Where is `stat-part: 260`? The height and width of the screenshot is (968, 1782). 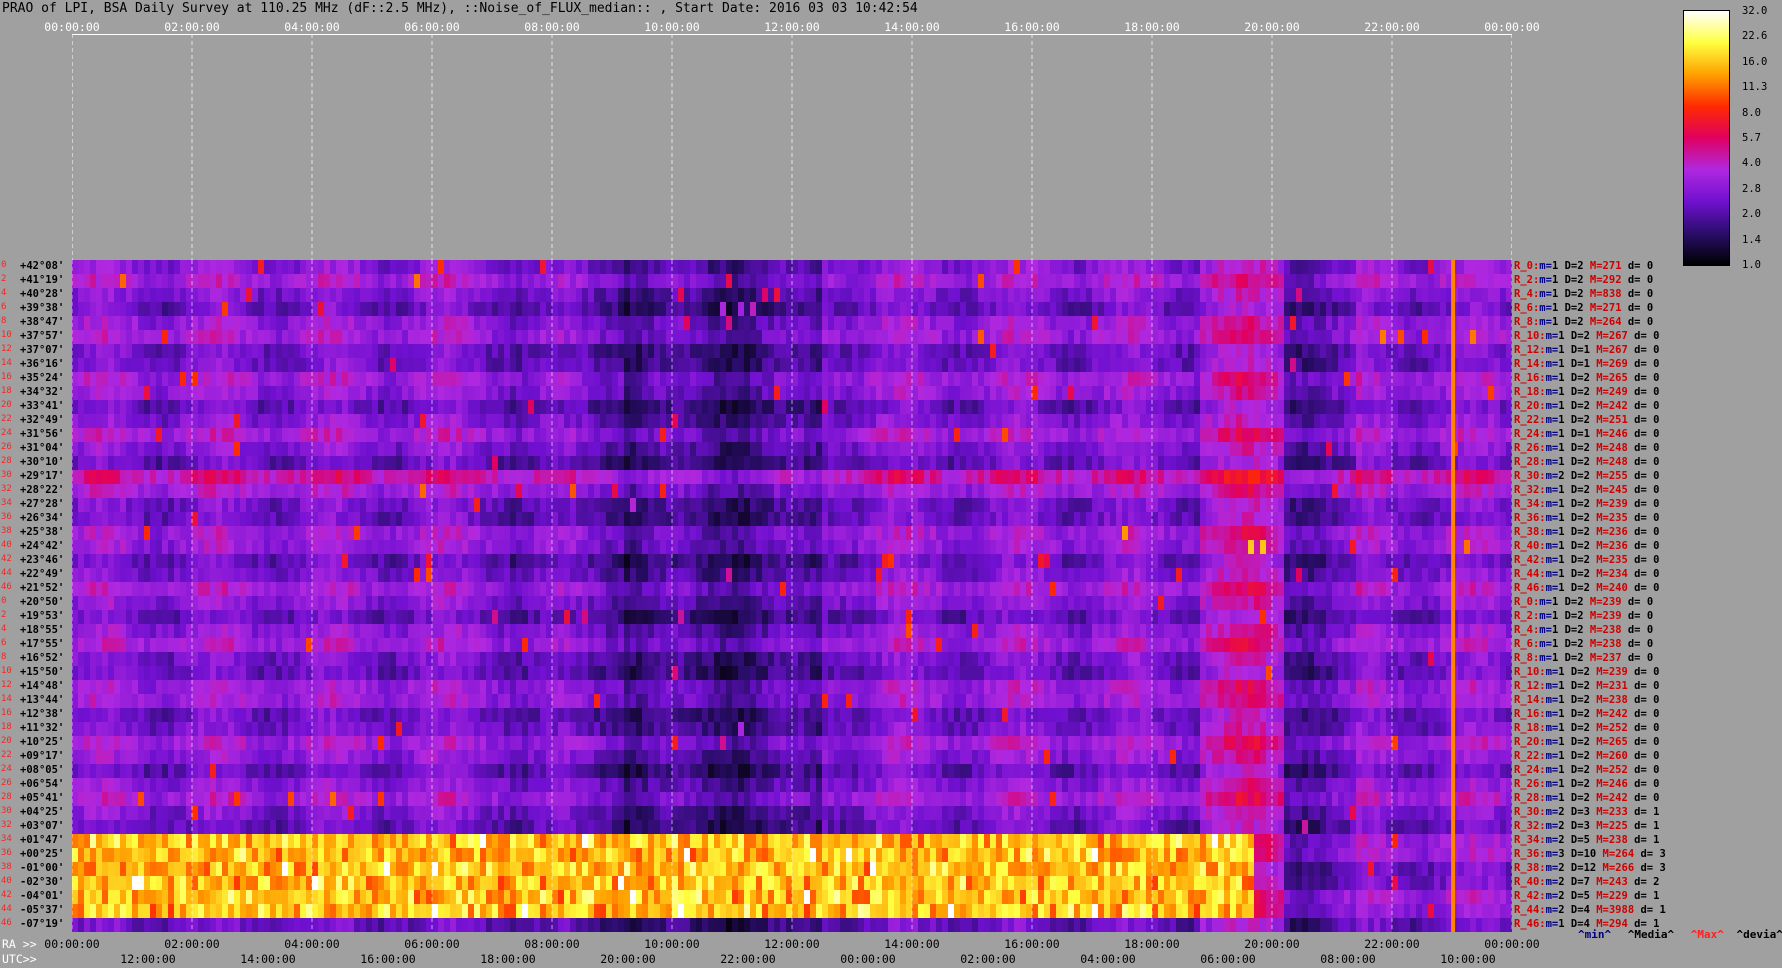
stat-part: 260 is located at coordinates (1618, 756).